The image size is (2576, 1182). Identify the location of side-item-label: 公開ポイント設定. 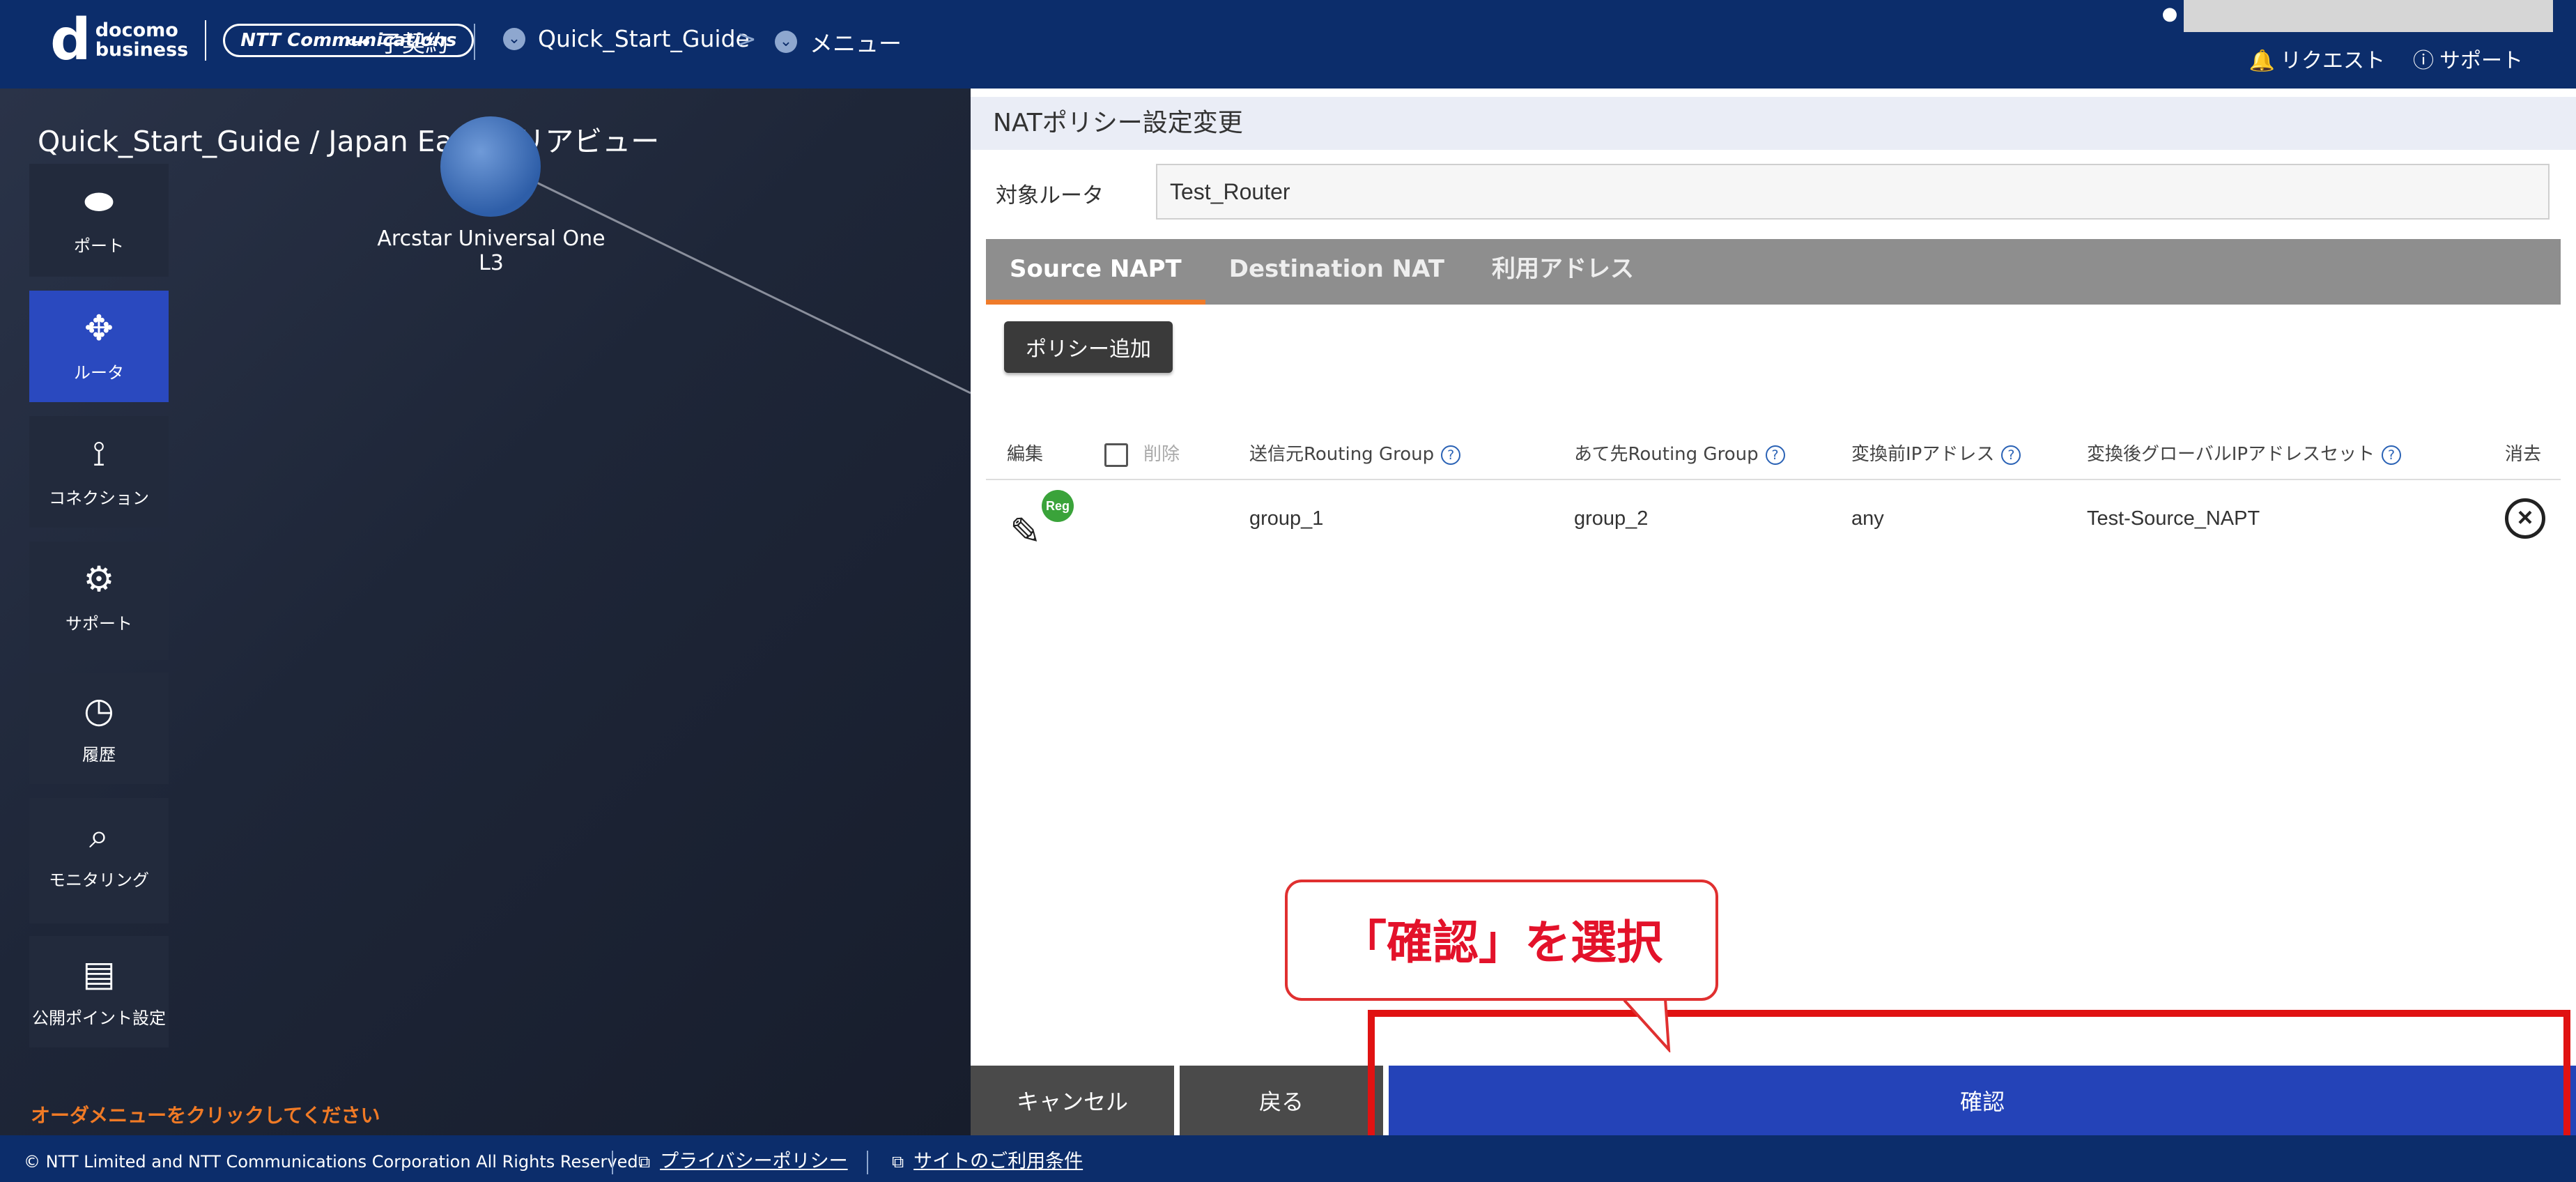
(99, 1018).